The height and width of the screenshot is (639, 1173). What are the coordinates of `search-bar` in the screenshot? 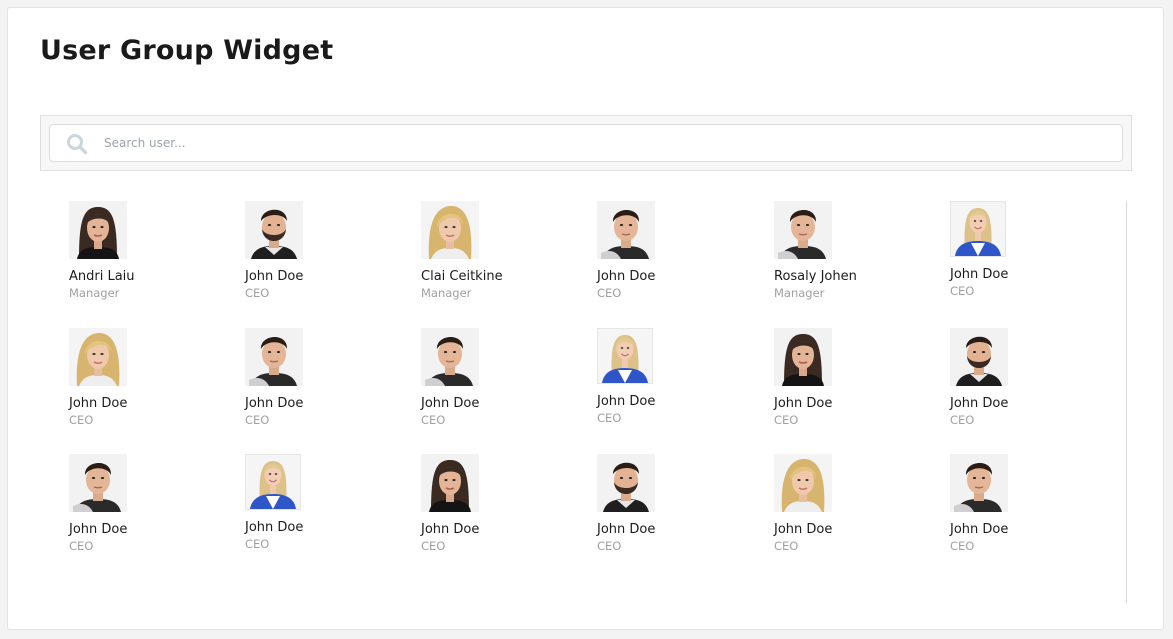 It's located at (586, 143).